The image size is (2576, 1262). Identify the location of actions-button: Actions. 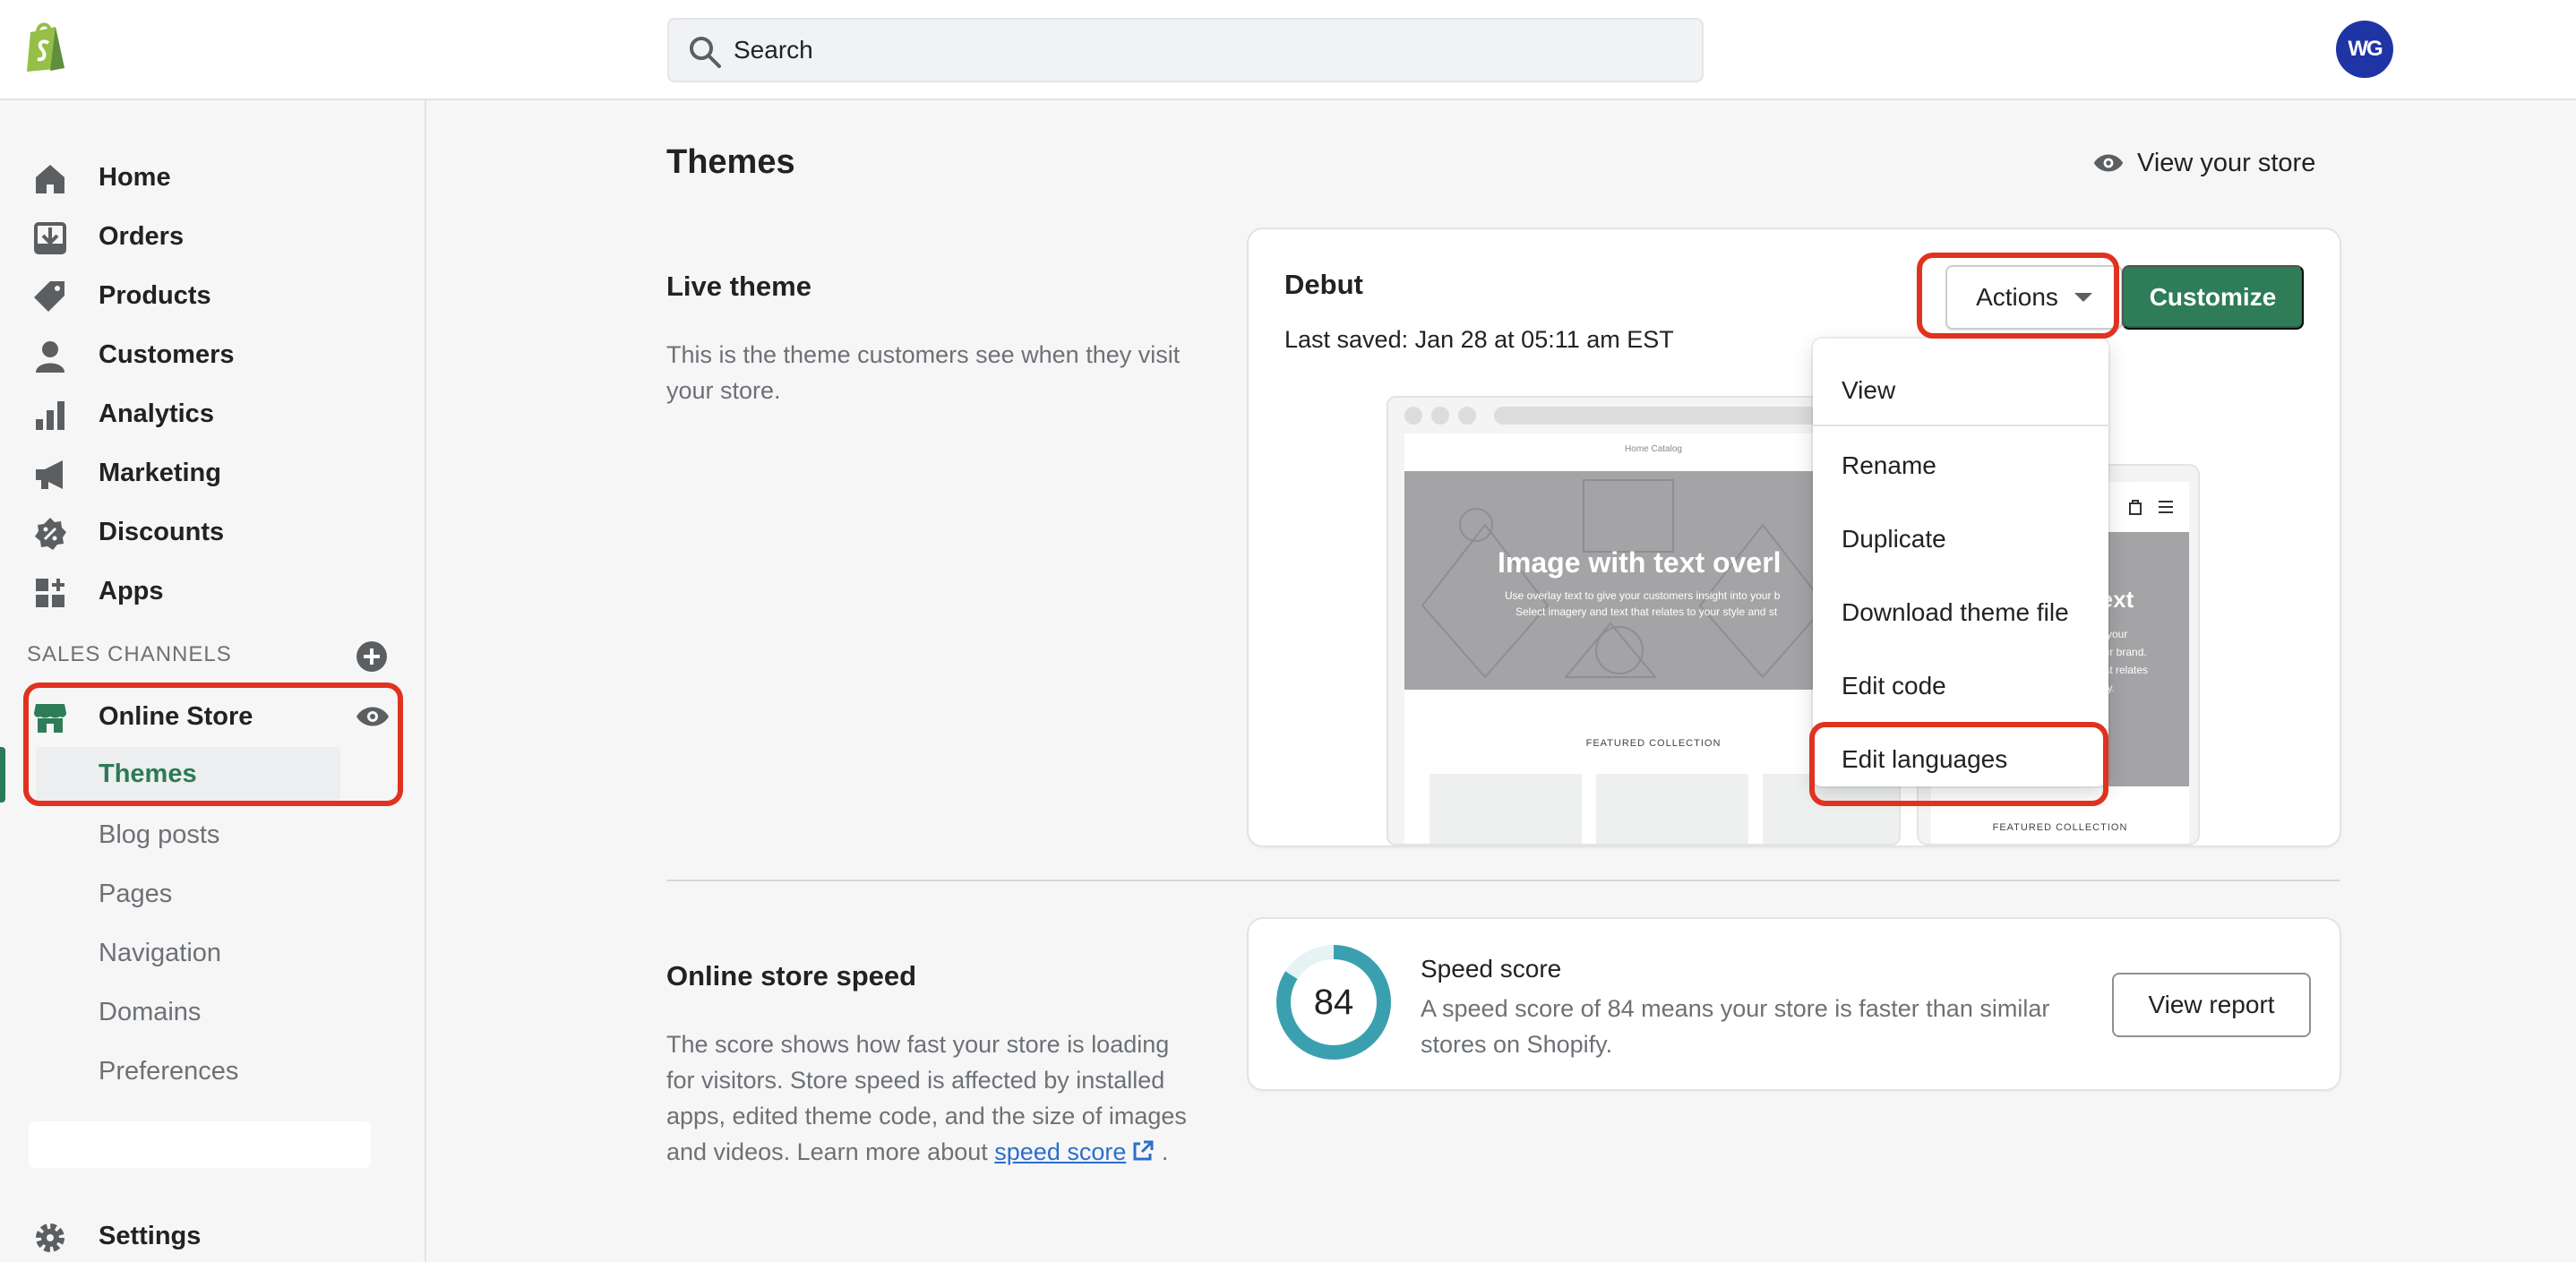
(2034, 298).